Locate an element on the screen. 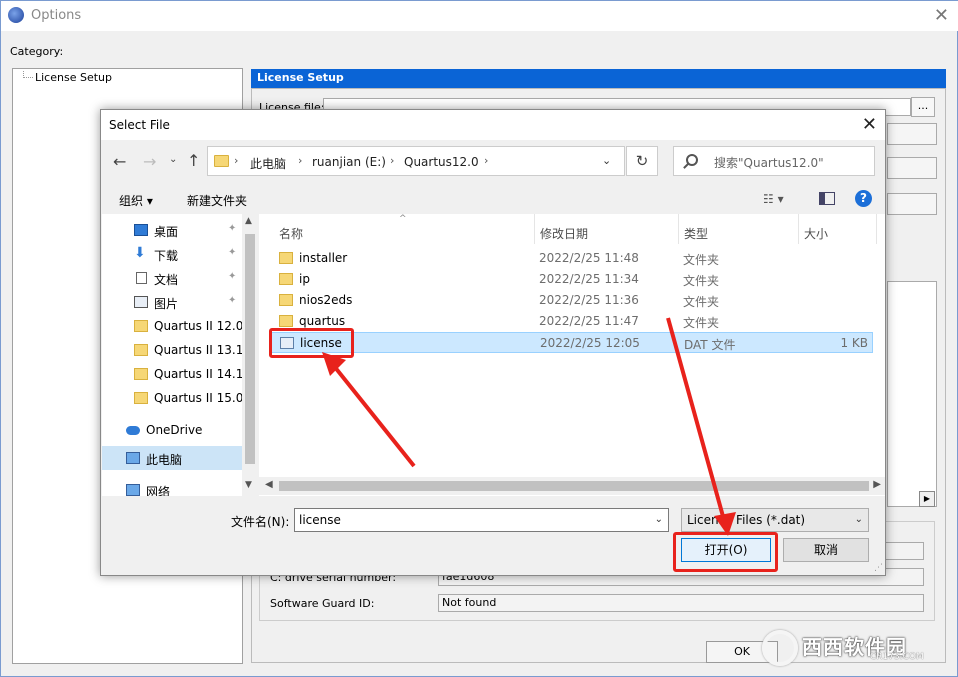 The width and height of the screenshot is (958, 677). nav-item-label: Quartus II 15.0 is located at coordinates (199, 398).